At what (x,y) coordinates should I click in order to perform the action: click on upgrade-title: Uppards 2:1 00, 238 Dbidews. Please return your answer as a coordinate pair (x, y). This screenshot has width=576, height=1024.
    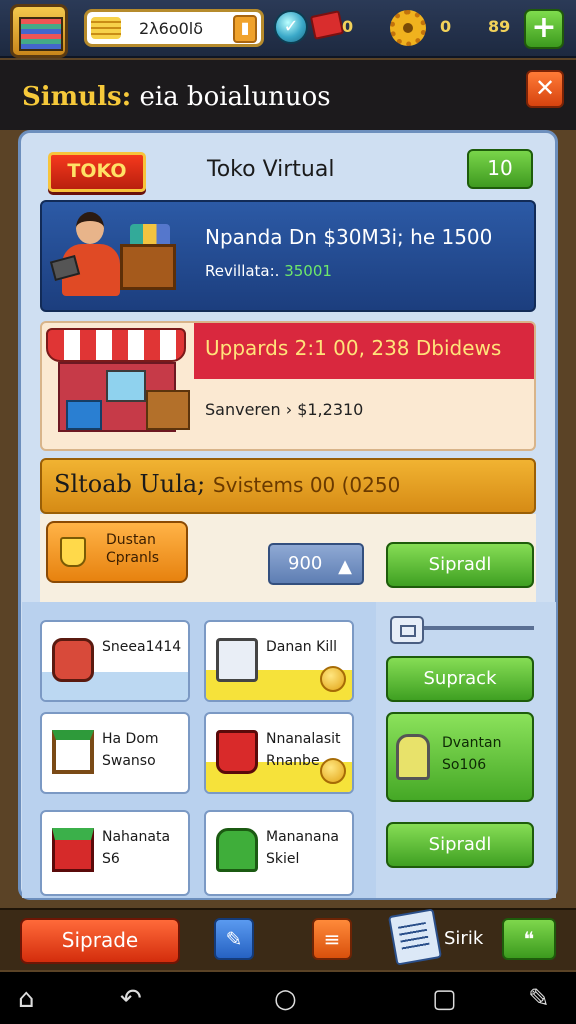
    Looking at the image, I should click on (353, 348).